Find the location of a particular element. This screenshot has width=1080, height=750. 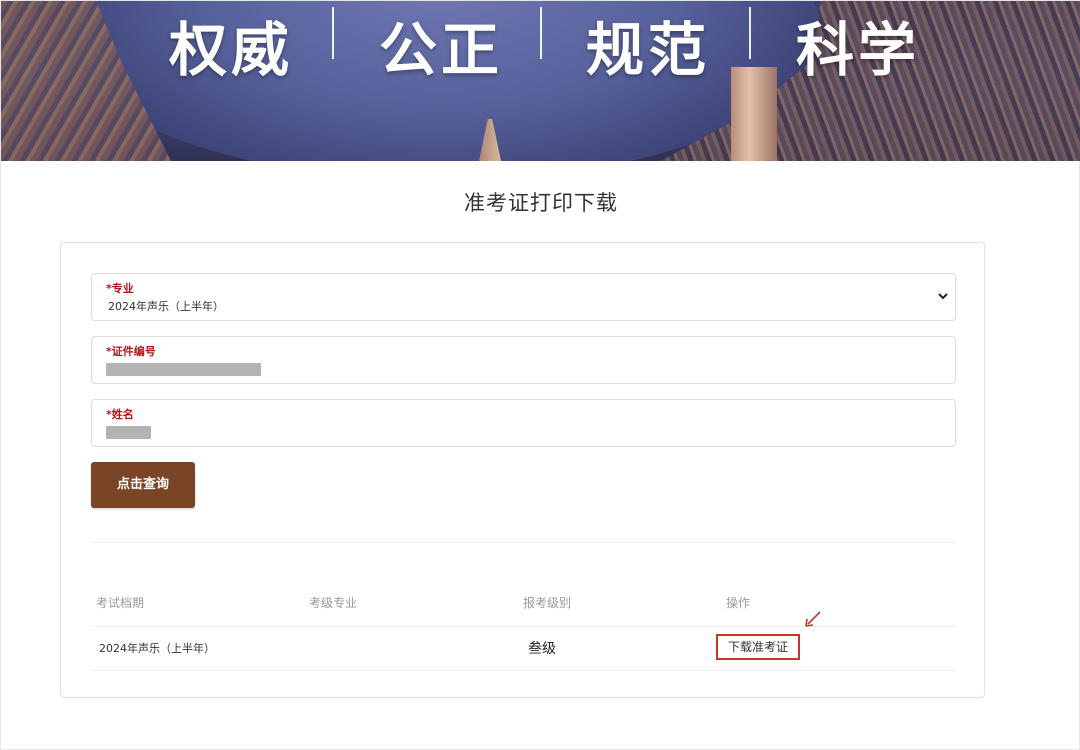

header-exam-major: 考级专业 is located at coordinates (333, 603).